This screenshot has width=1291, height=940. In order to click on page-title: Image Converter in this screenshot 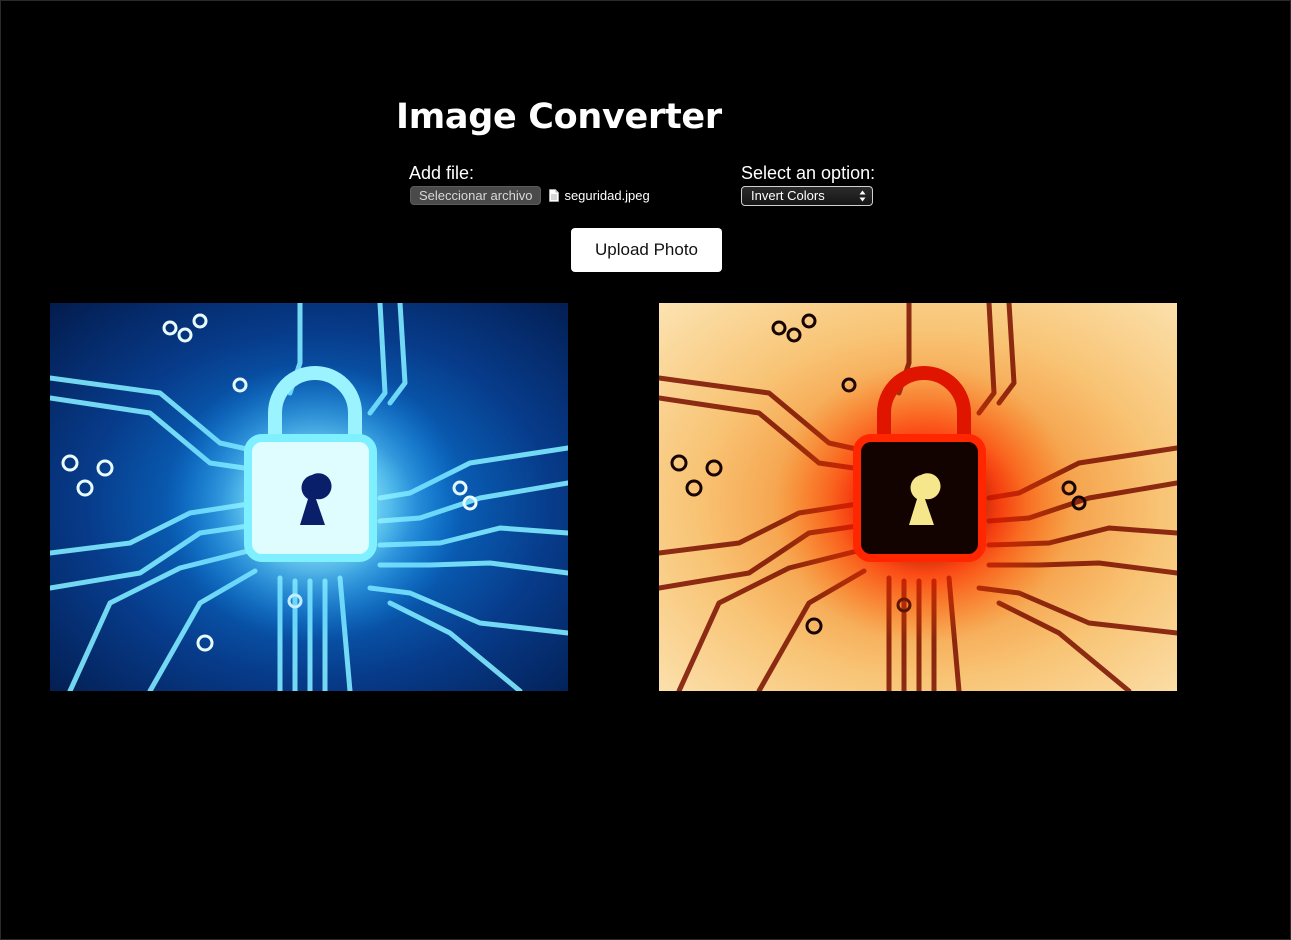, I will do `click(559, 117)`.